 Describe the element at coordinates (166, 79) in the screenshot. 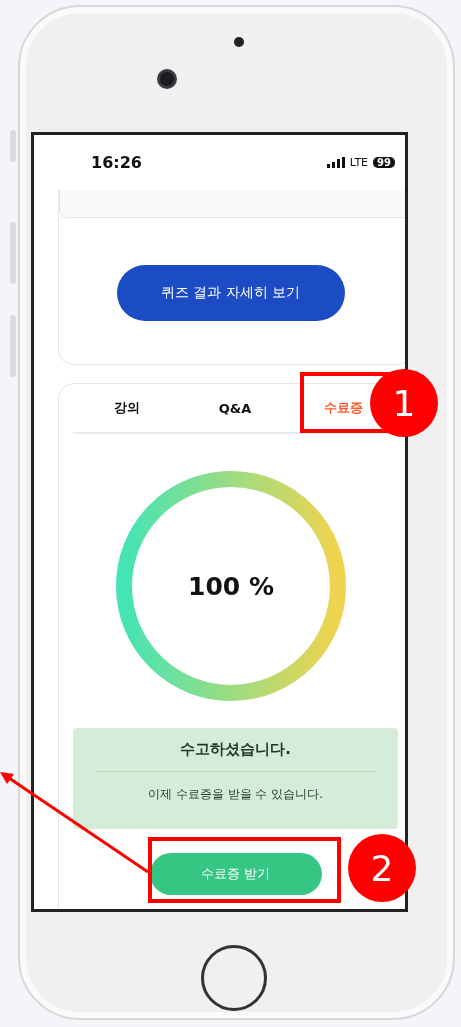

I see `camera-lens` at that location.